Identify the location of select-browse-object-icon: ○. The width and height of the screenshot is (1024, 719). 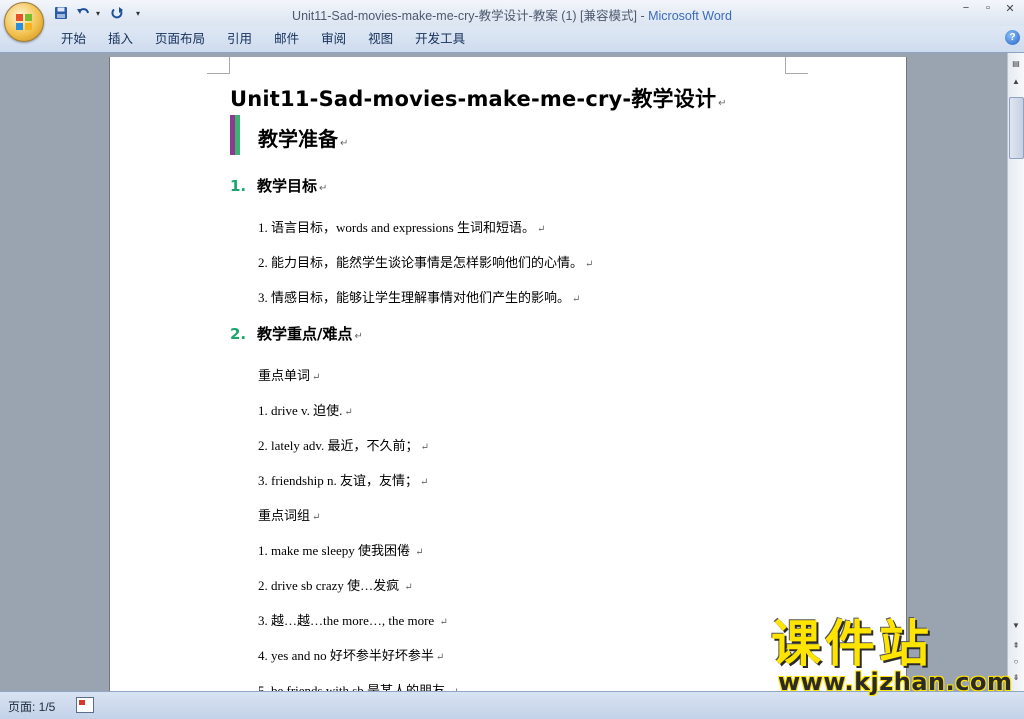
(1016, 662).